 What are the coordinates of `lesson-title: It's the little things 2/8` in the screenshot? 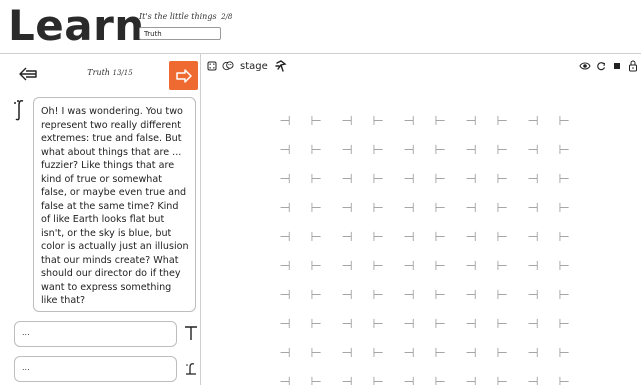 It's located at (185, 16).